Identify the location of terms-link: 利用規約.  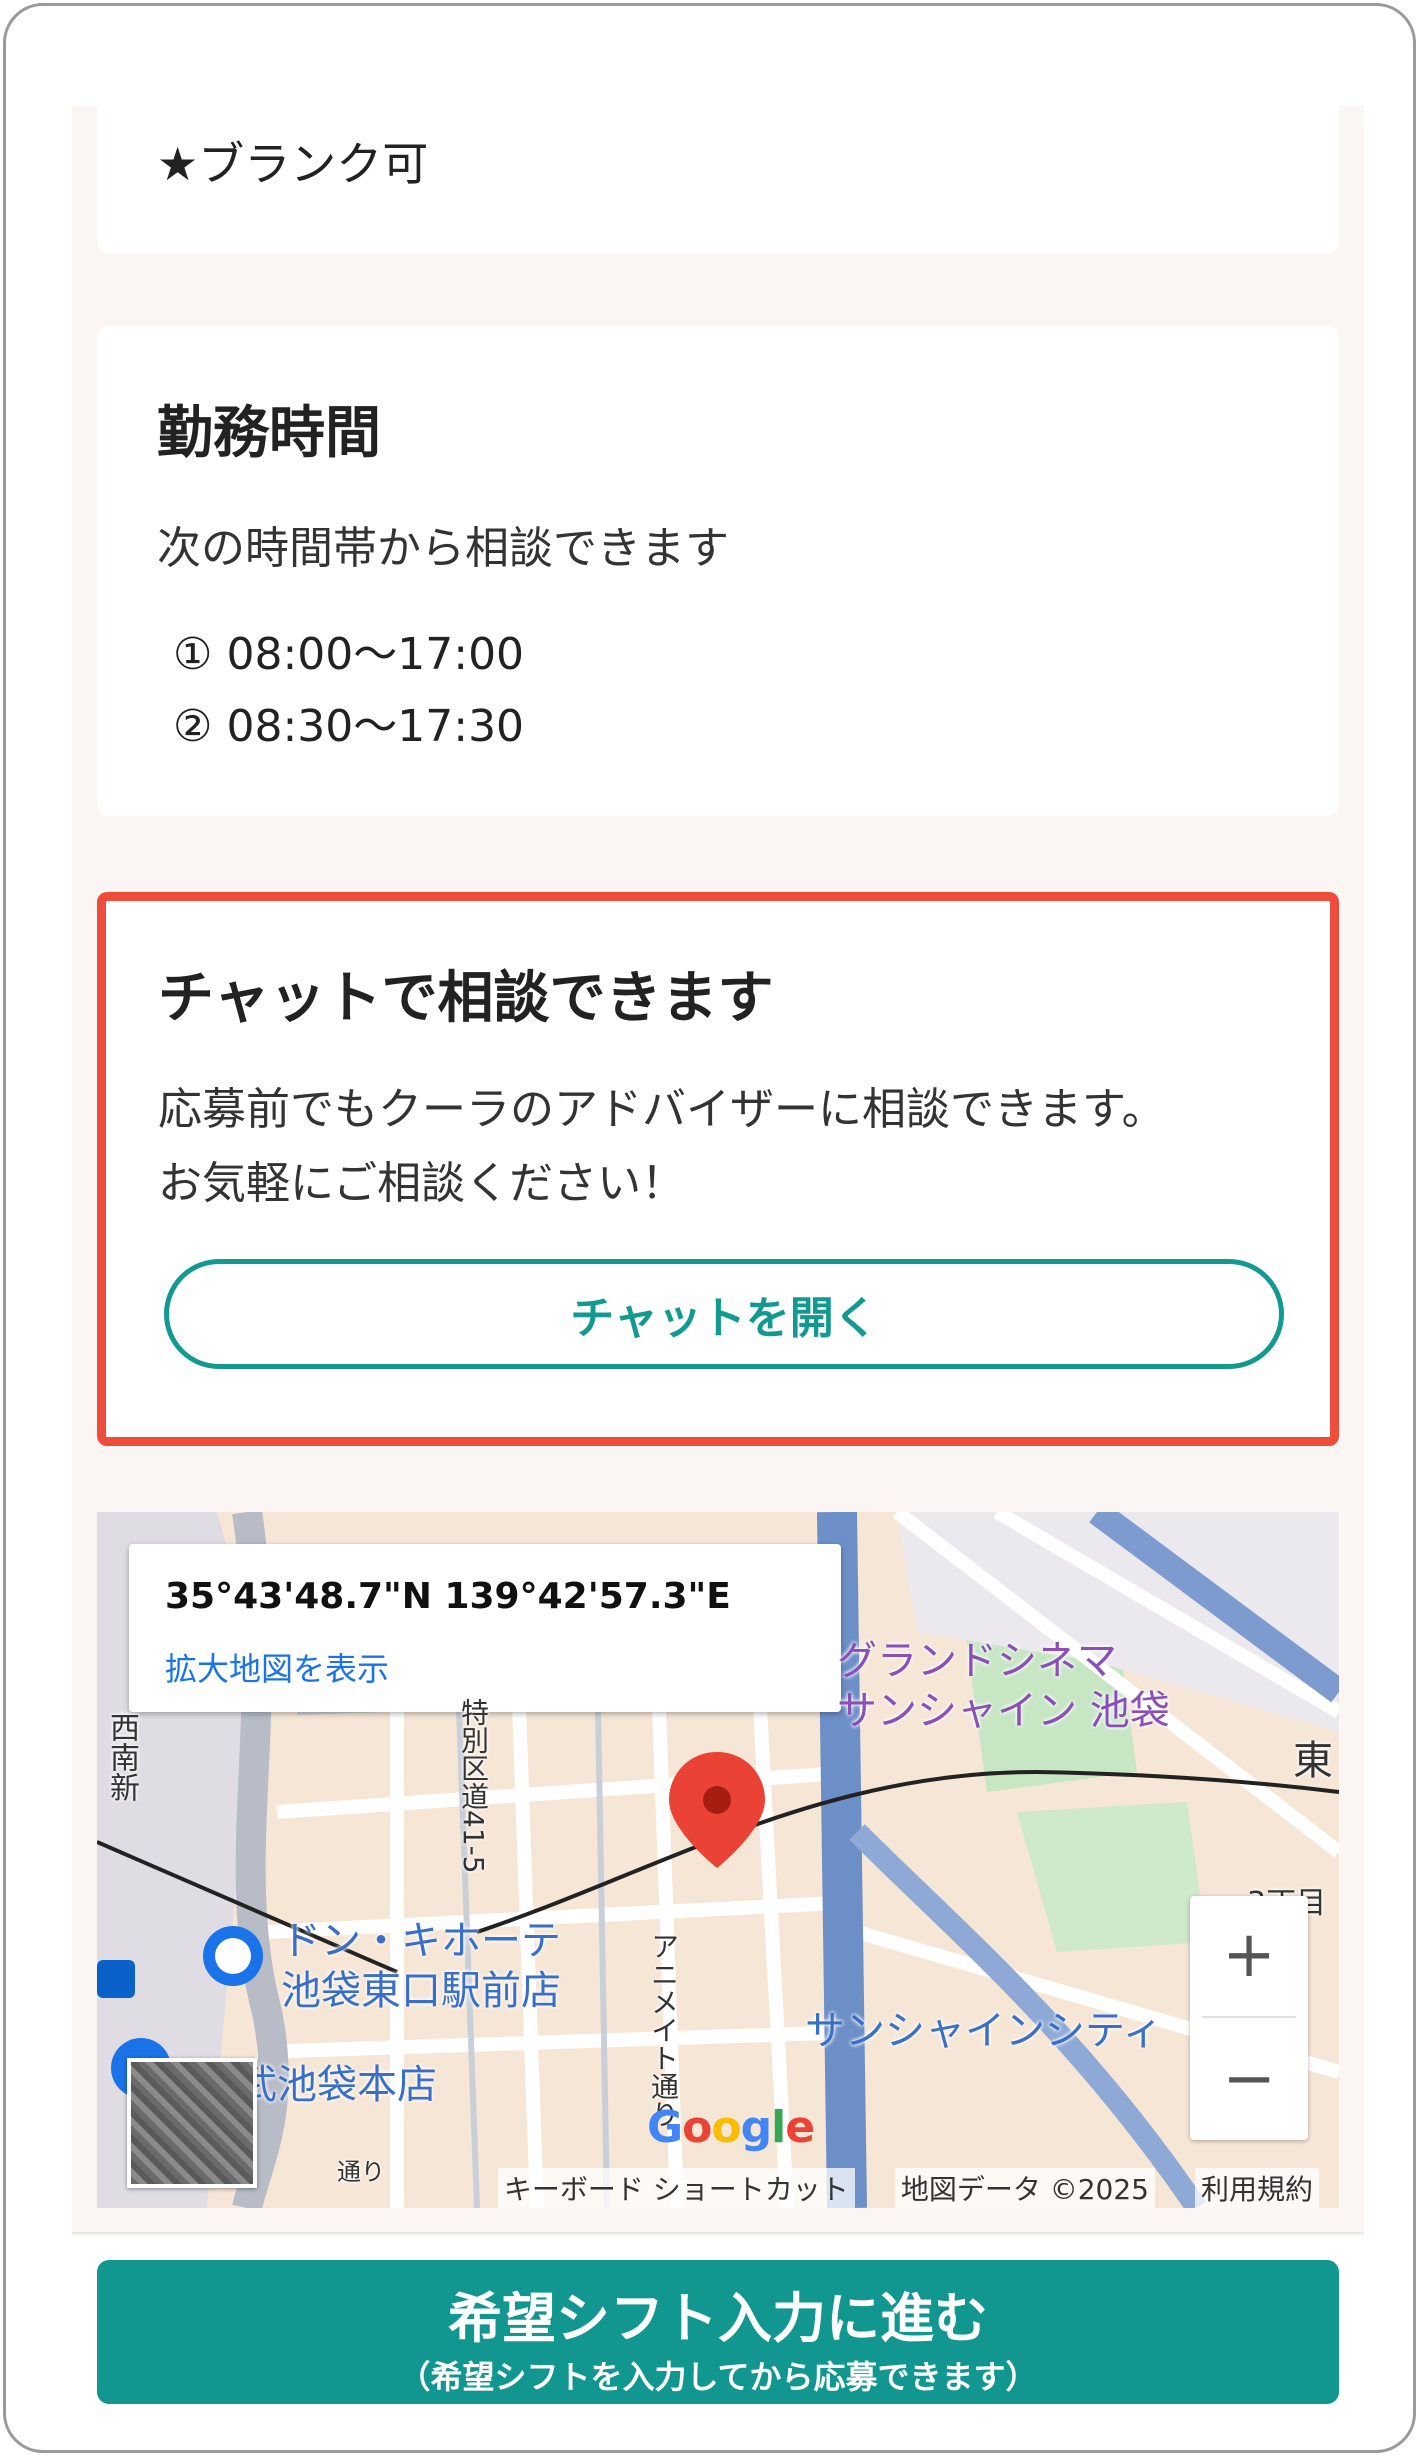
(1256, 2188).